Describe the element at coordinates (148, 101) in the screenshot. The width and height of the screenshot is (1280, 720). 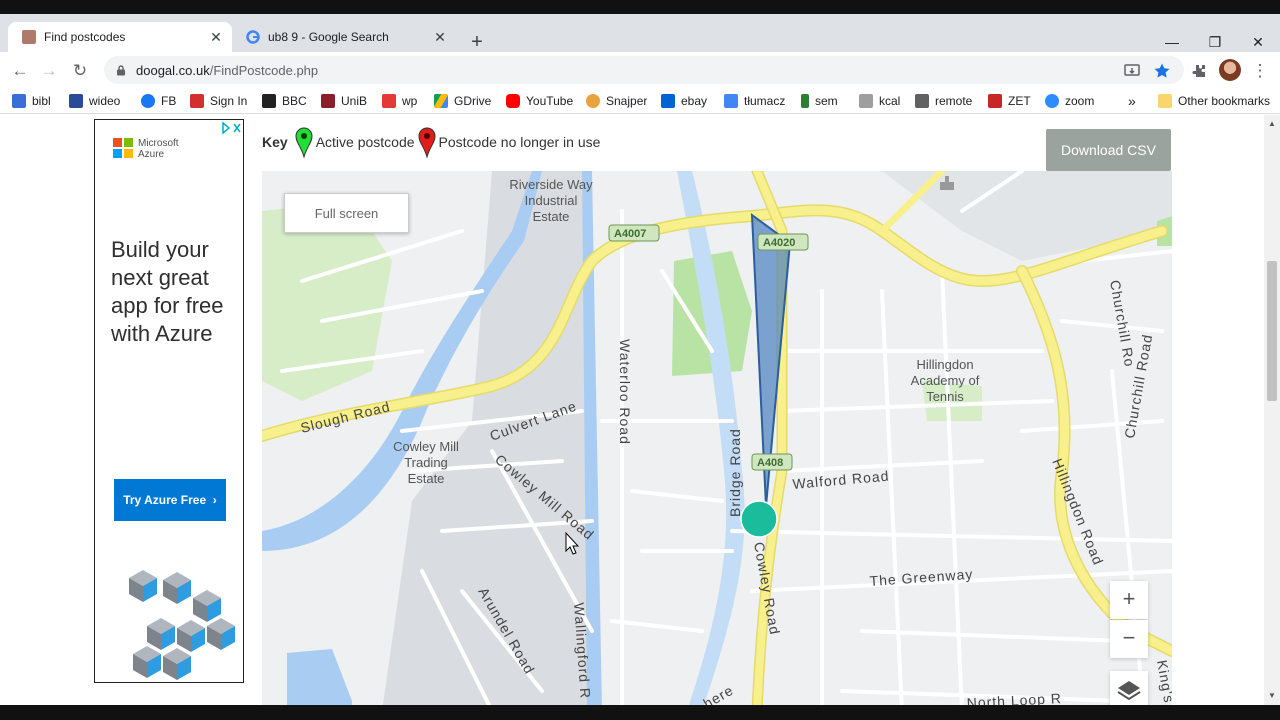
I see `facebook-icon` at that location.